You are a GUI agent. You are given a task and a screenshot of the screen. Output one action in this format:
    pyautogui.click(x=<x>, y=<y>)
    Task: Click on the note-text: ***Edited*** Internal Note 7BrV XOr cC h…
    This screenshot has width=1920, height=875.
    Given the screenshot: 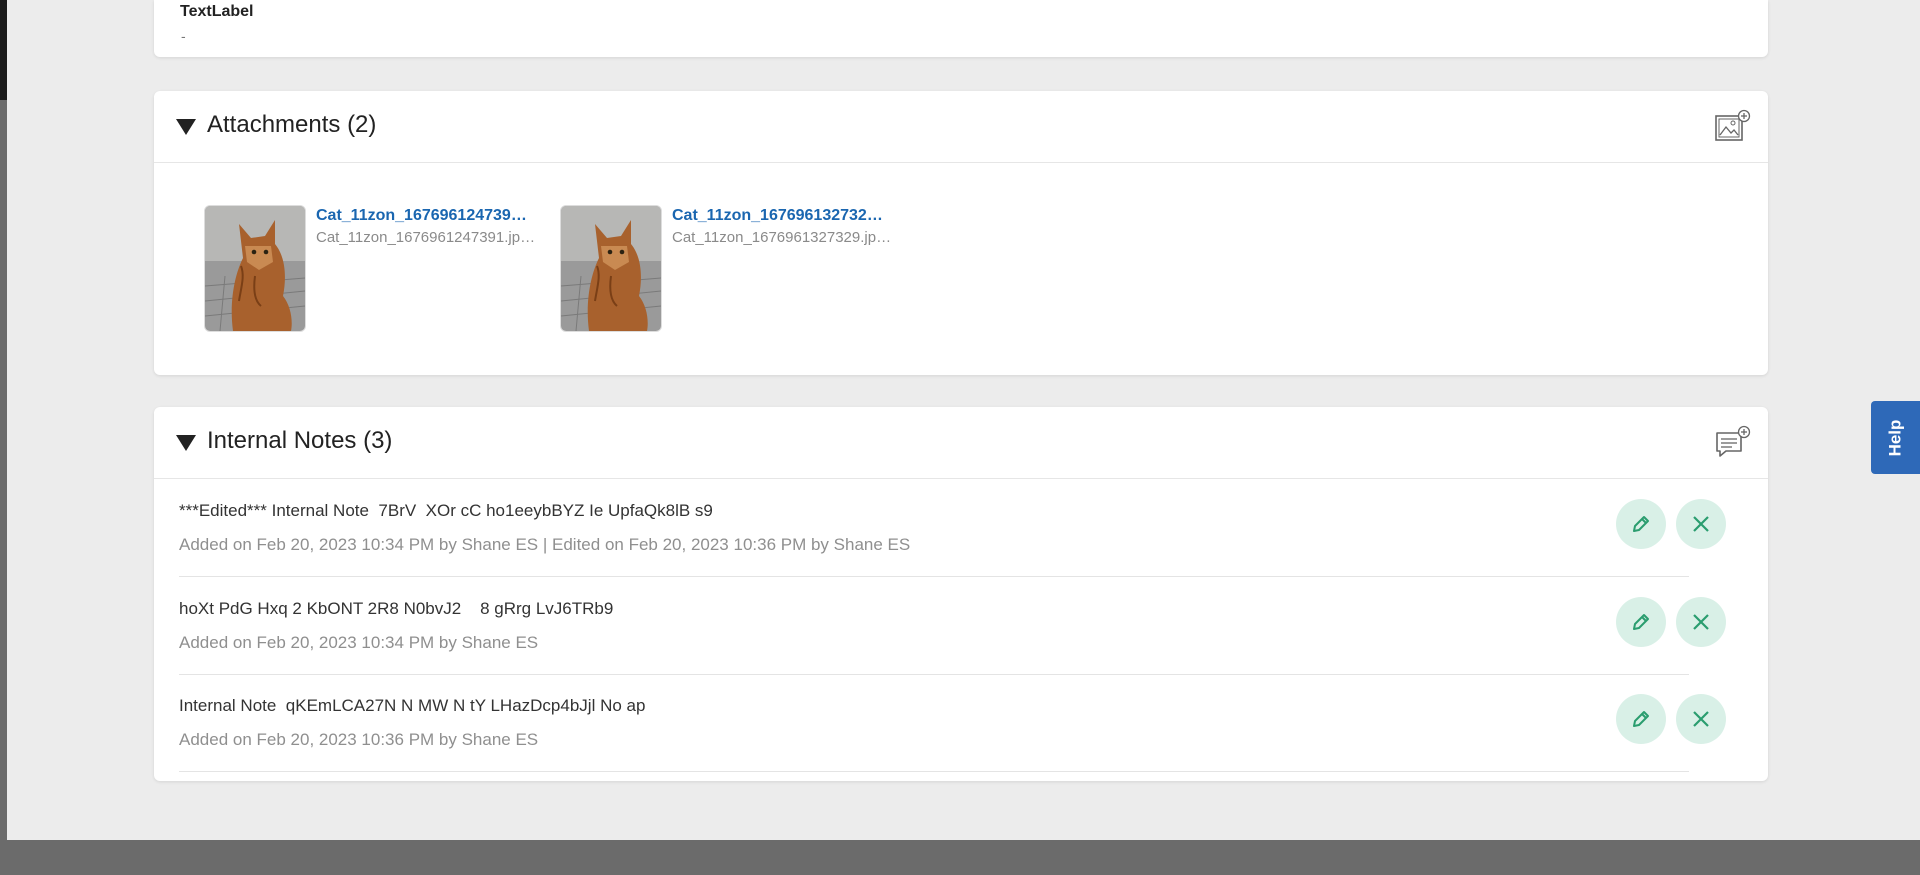 What is the action you would take?
    pyautogui.click(x=446, y=510)
    